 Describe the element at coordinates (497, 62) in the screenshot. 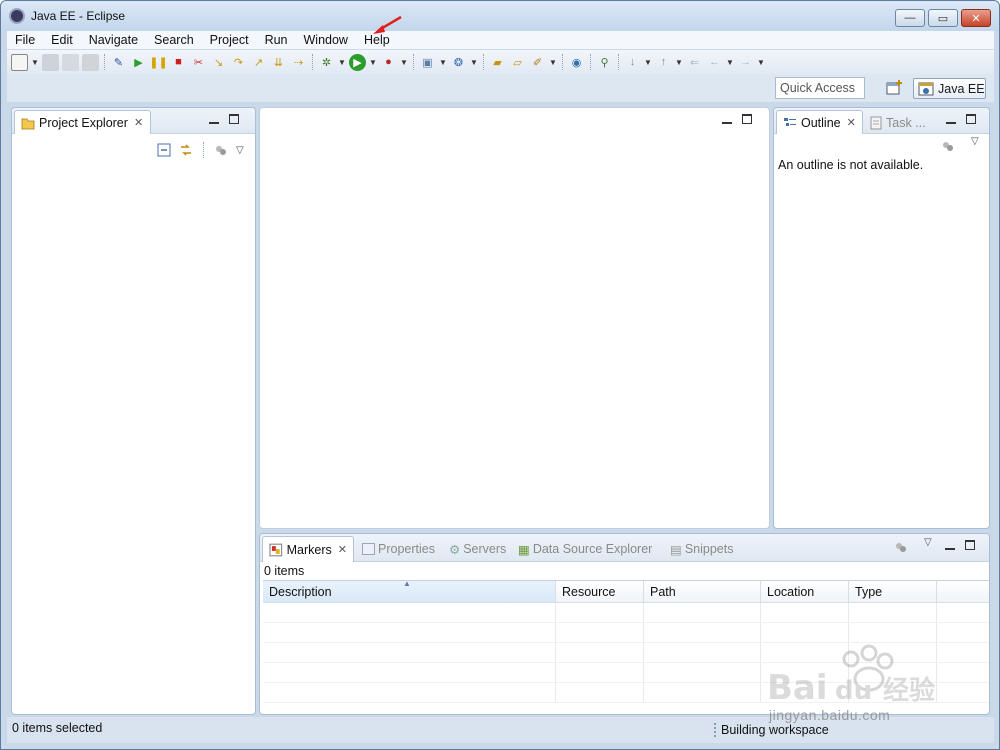

I see `open-type-icon: ▰` at that location.